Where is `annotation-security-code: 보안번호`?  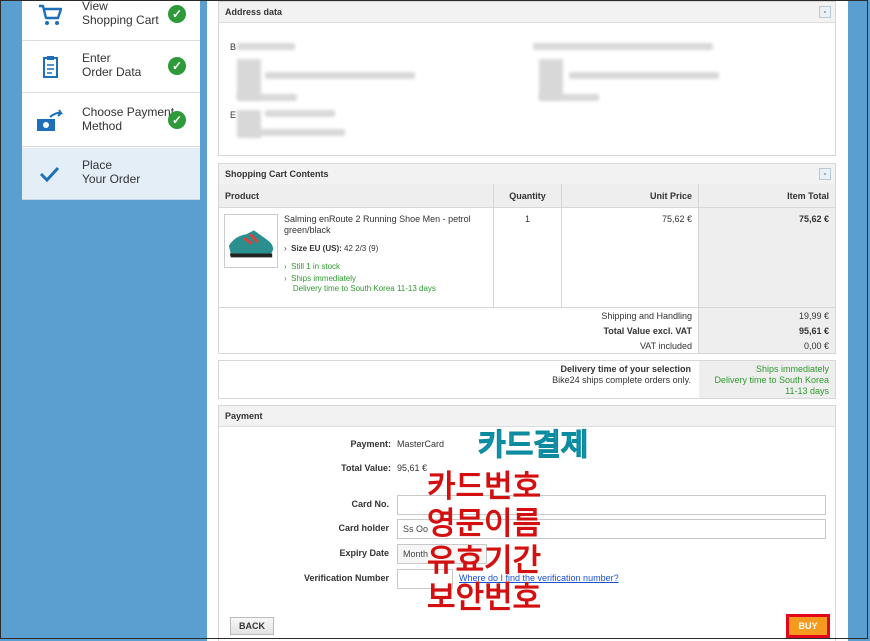
annotation-security-code: 보안번호 is located at coordinates (484, 598).